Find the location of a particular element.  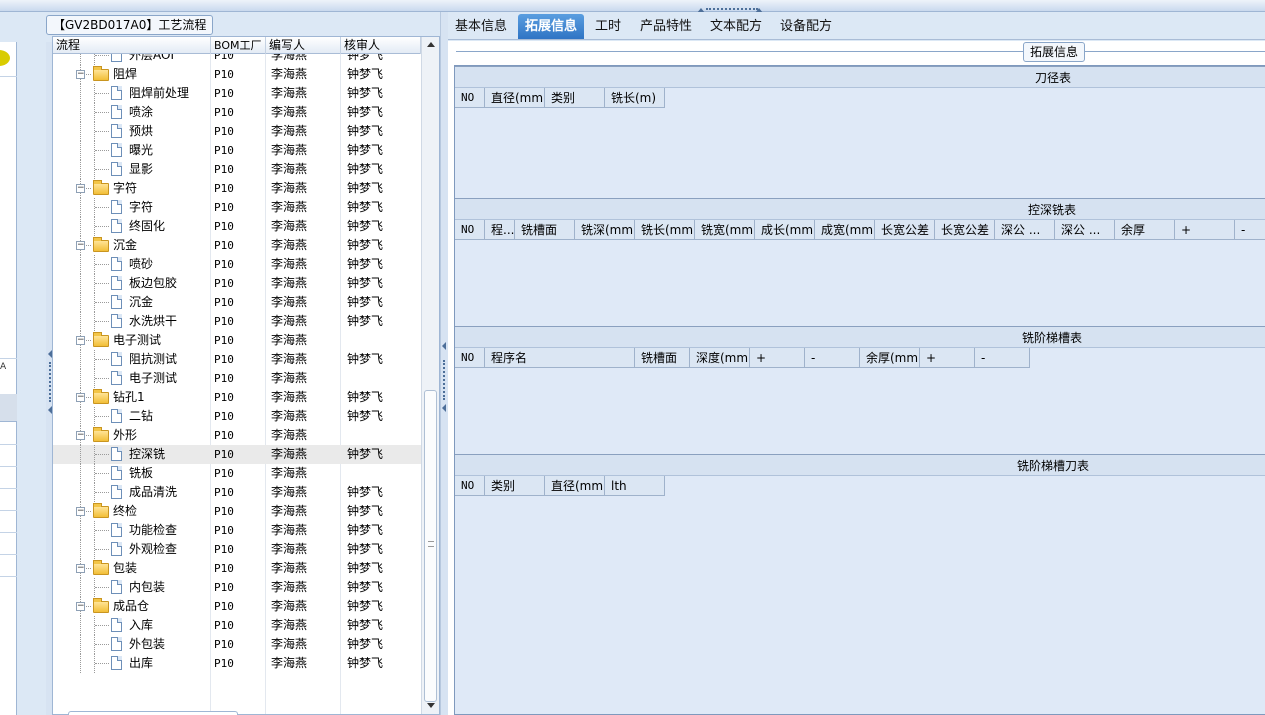

column-header: 余厚 is located at coordinates (1145, 230).